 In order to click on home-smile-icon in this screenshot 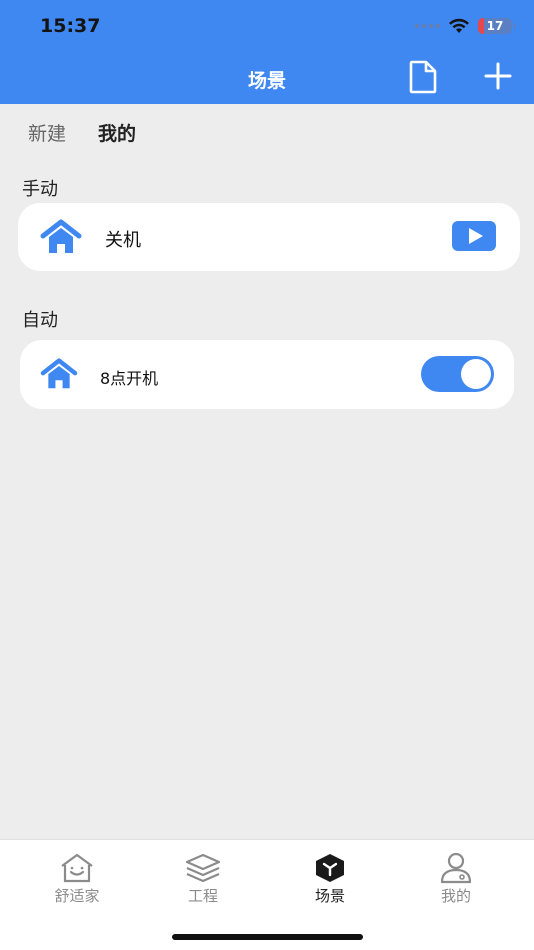, I will do `click(77, 868)`.